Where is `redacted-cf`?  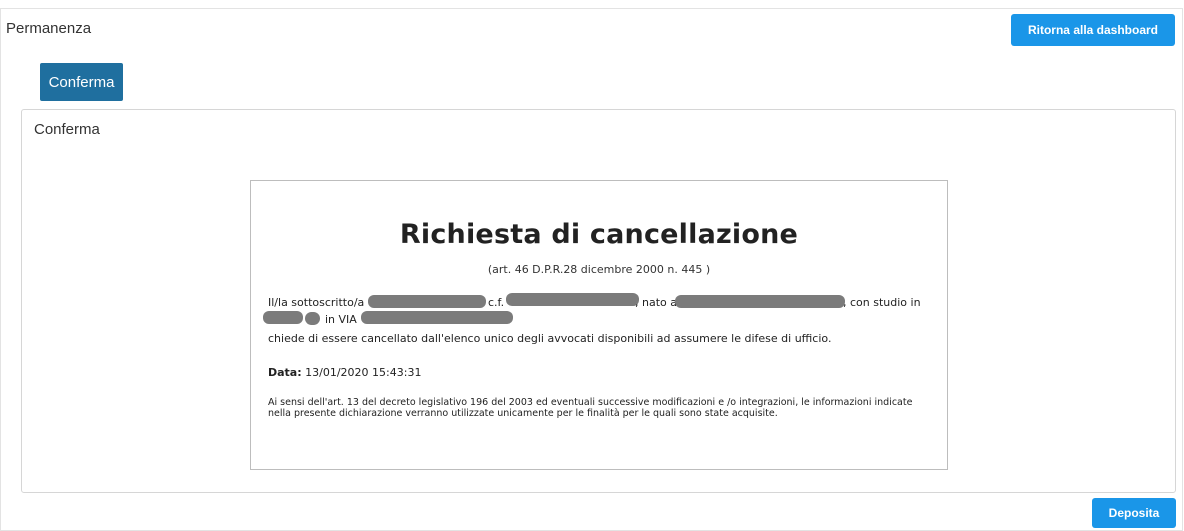 redacted-cf is located at coordinates (572, 299).